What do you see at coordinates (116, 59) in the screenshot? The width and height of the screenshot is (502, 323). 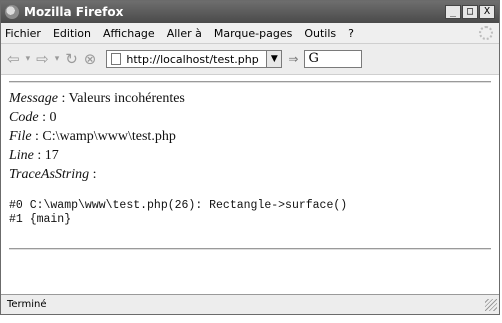 I see `page-icon` at bounding box center [116, 59].